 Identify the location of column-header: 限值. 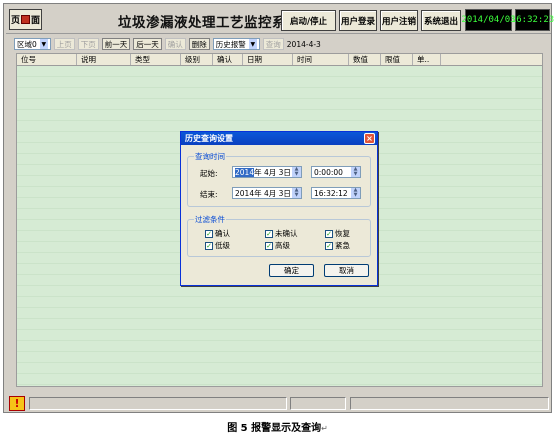
(397, 59).